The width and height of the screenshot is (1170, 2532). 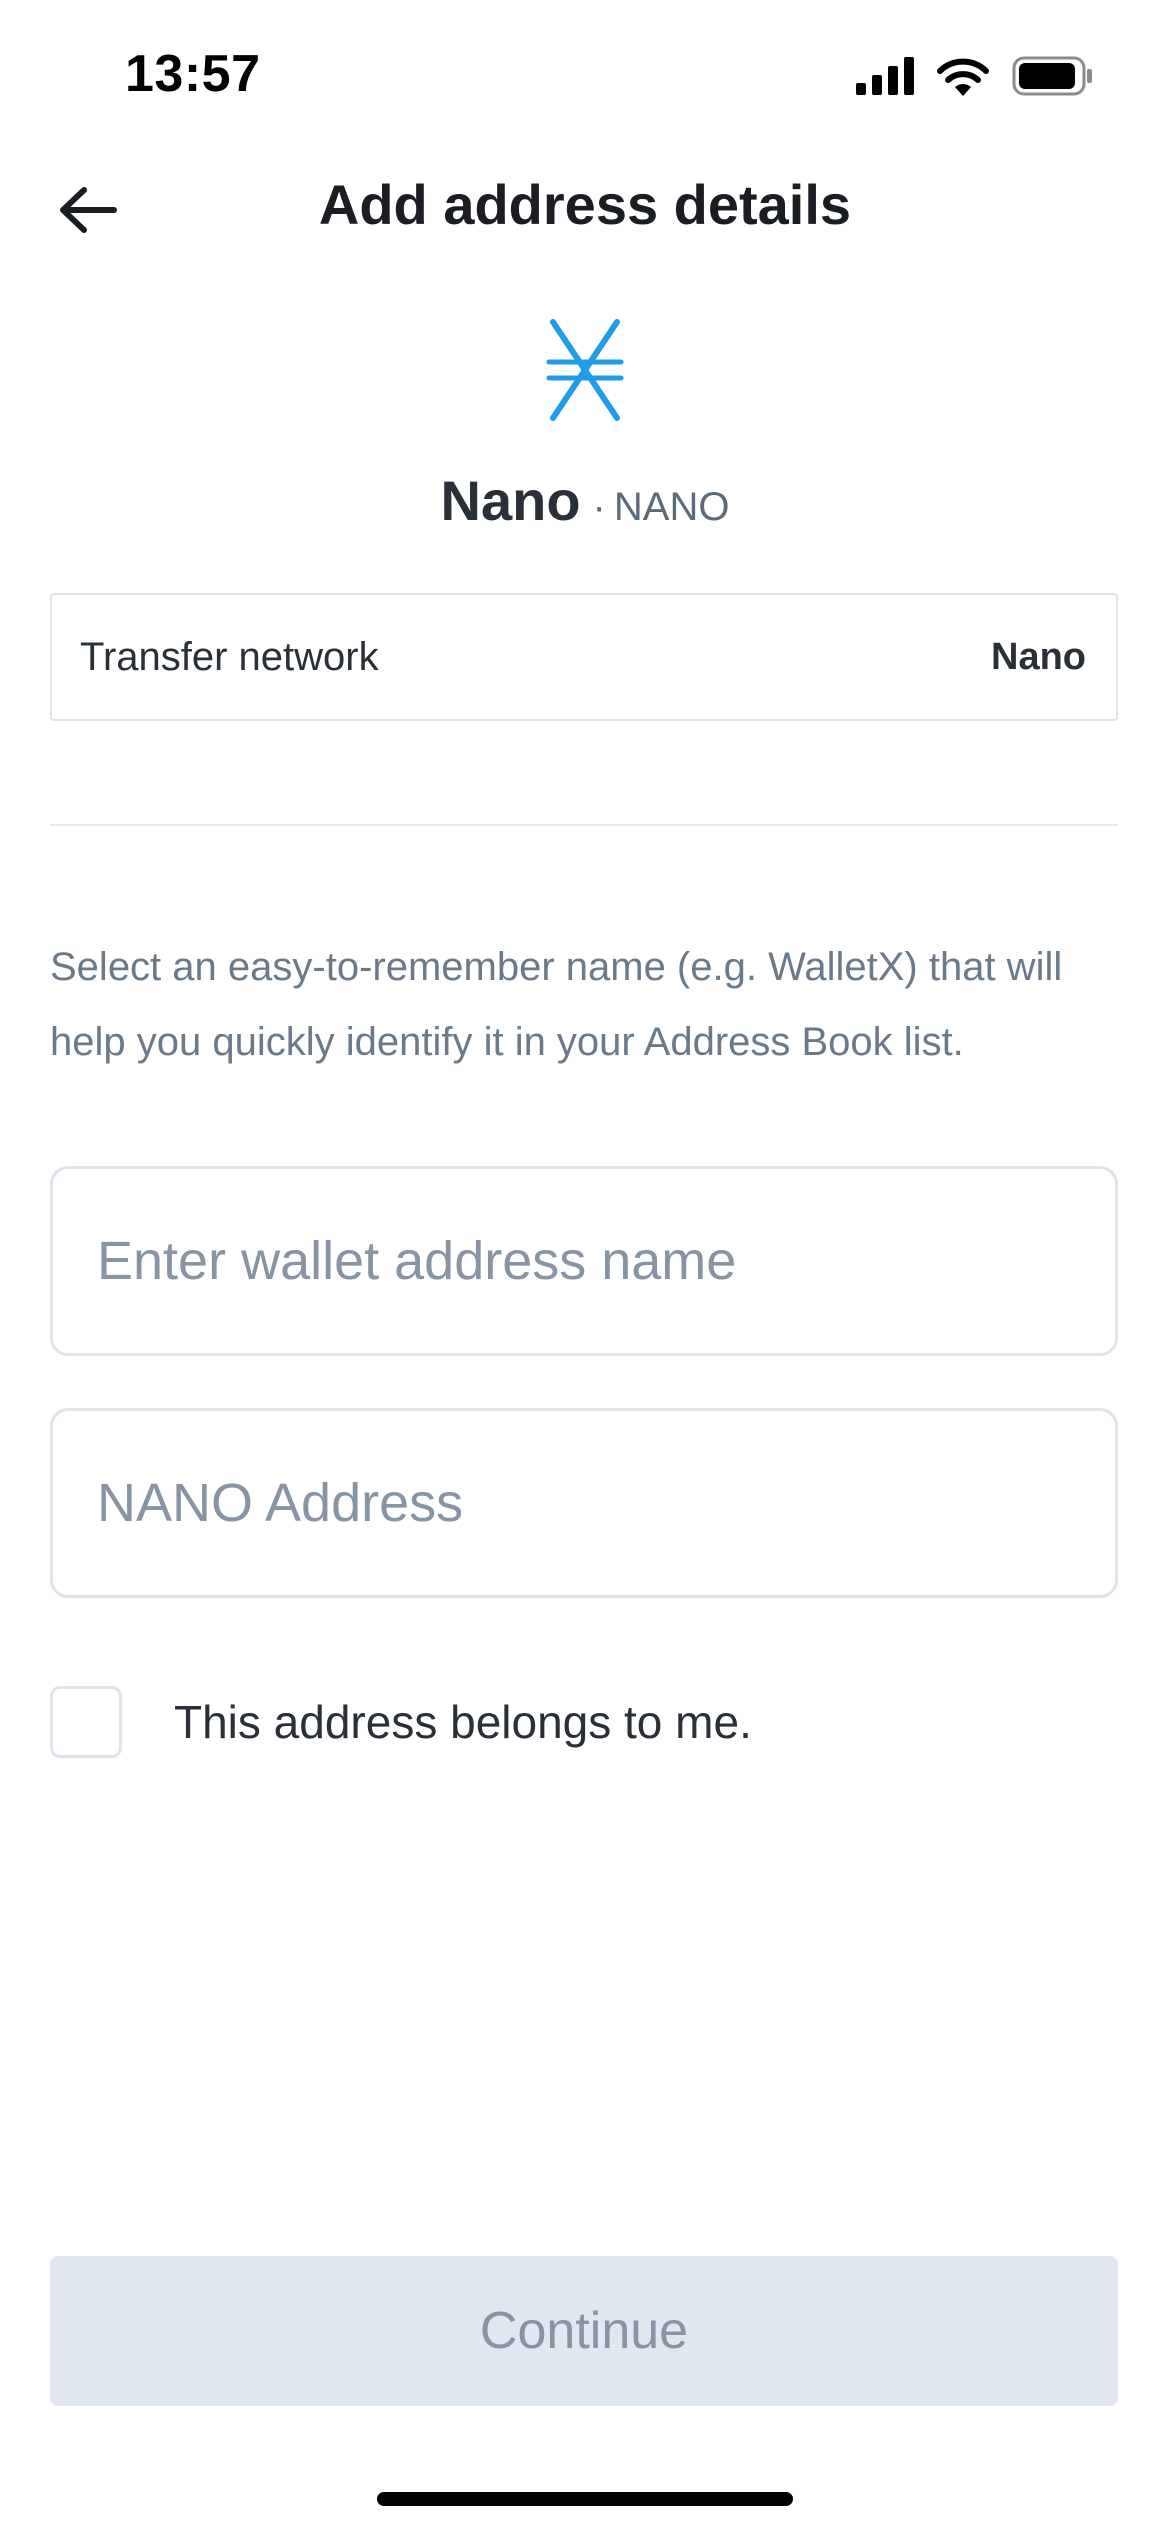 I want to click on cellular-signal-icon, so click(x=885, y=76).